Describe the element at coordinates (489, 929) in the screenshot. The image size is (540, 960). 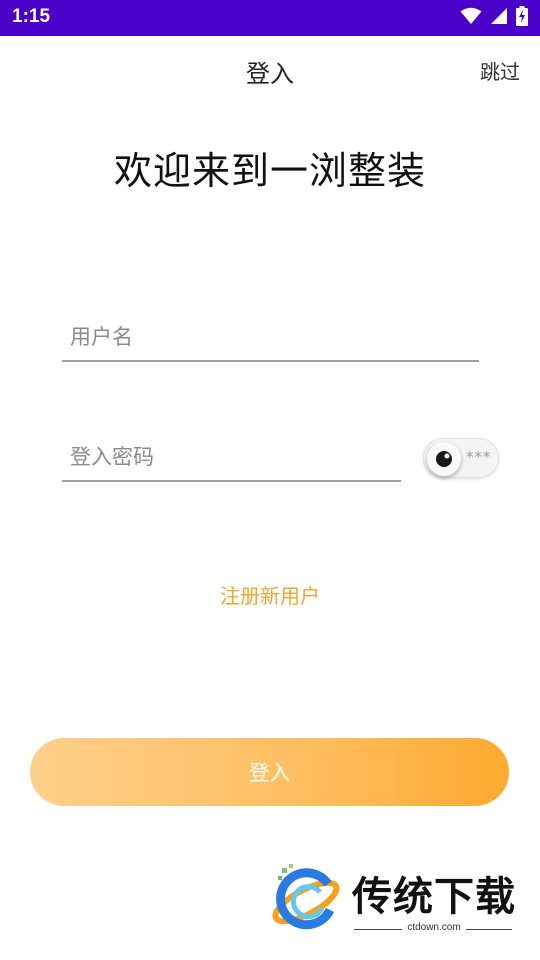
I see `watermark-divider-right` at that location.